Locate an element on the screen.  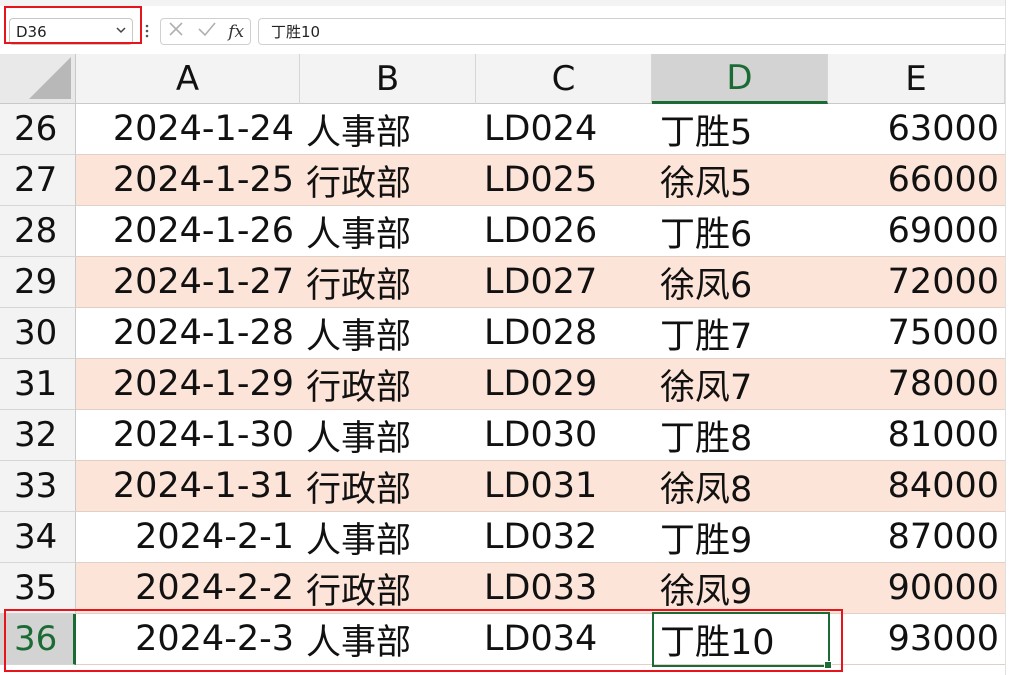
cell-a: 2024-2-1 is located at coordinates (188, 537).